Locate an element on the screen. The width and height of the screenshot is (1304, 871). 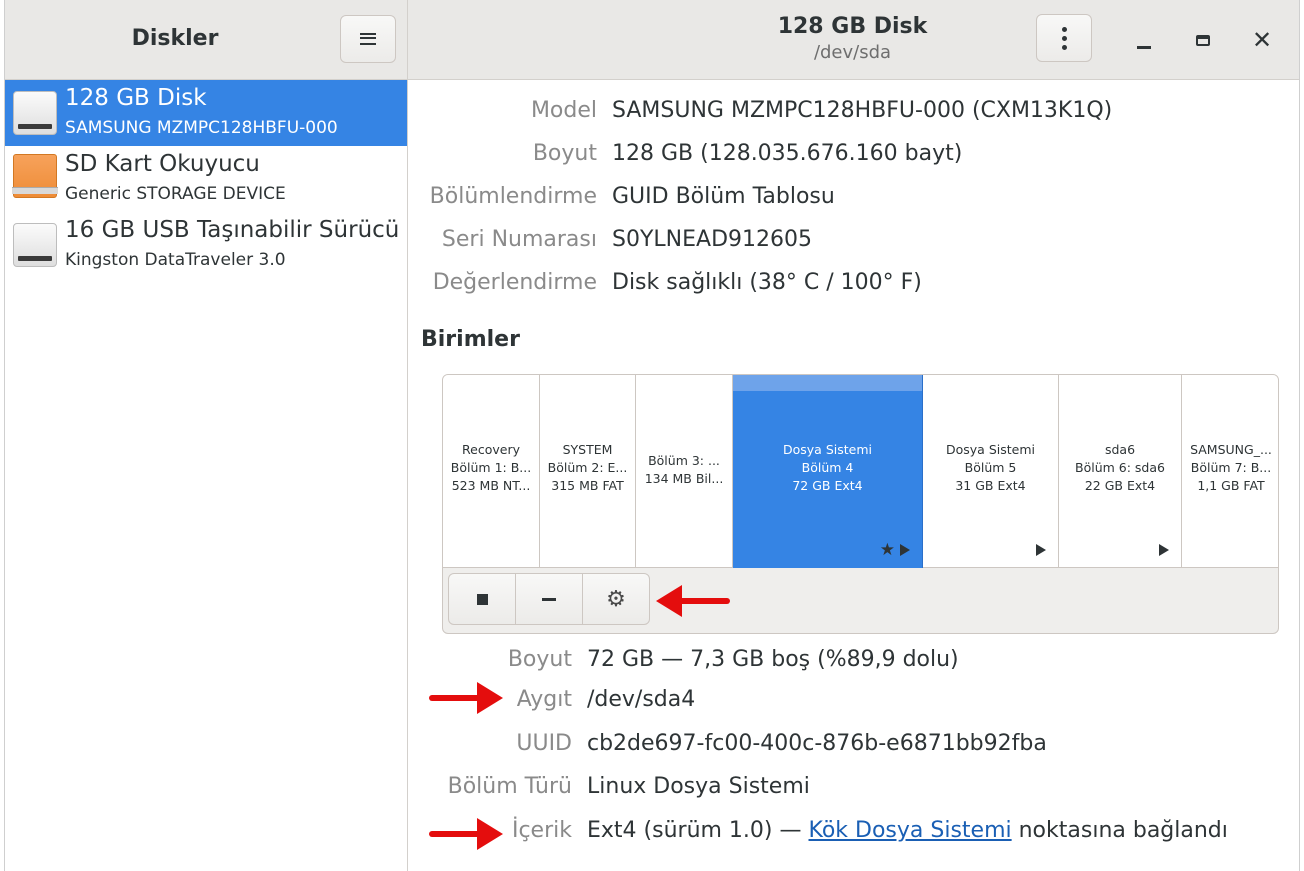
delete-partition-button is located at coordinates (549, 599).